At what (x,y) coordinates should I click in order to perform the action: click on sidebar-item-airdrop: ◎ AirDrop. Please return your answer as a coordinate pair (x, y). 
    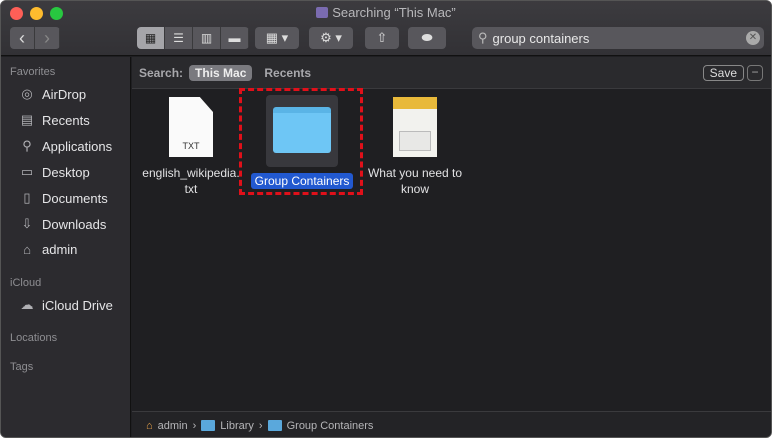
    Looking at the image, I should click on (52, 94).